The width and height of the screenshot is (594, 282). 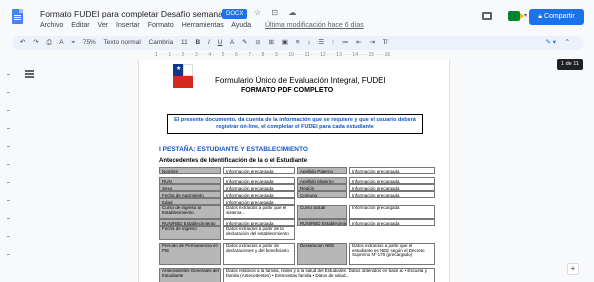 What do you see at coordinates (128, 25) in the screenshot?
I see `menu-insertar: Insertar` at bounding box center [128, 25].